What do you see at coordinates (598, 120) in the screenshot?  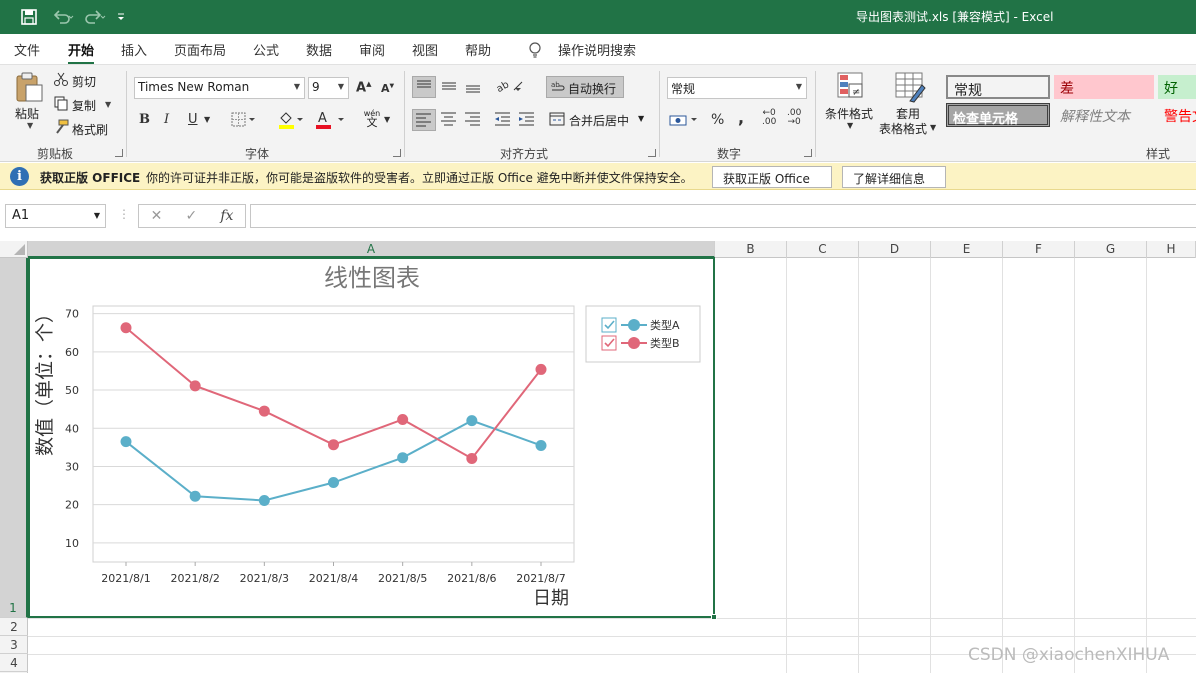 I see `merge-center-button: 合并后居中 ▼` at bounding box center [598, 120].